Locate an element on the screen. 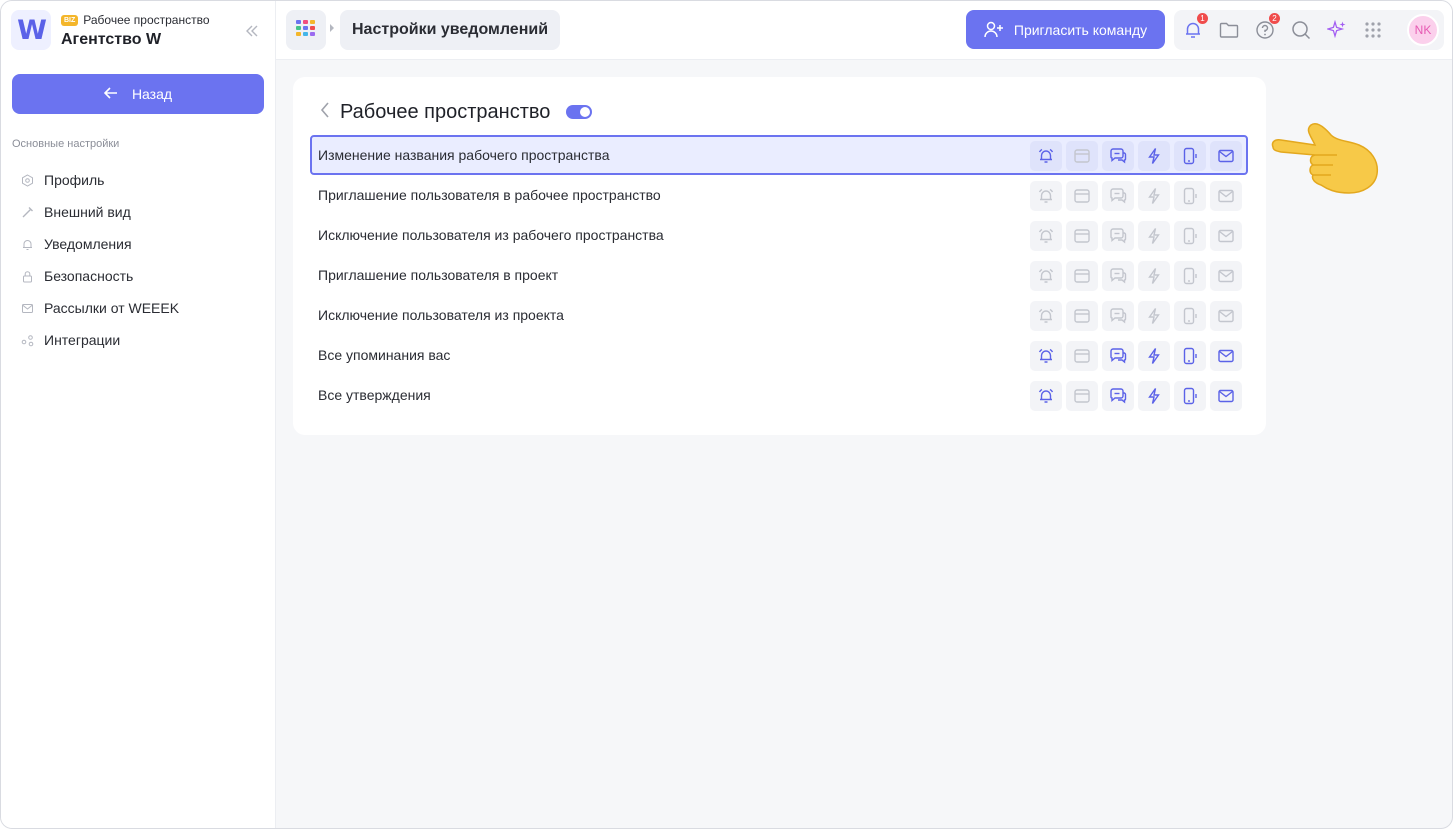 This screenshot has width=1453, height=829. sidebar-item-security: Безопасность is located at coordinates (99, 276).